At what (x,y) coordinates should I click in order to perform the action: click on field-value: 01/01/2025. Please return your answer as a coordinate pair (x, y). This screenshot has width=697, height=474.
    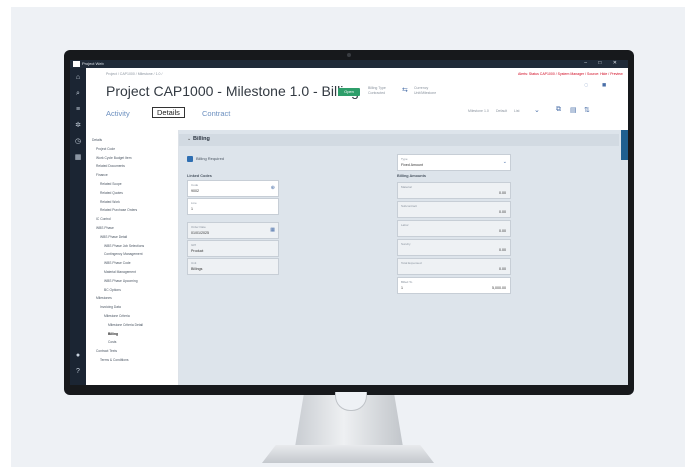
    Looking at the image, I should click on (200, 233).